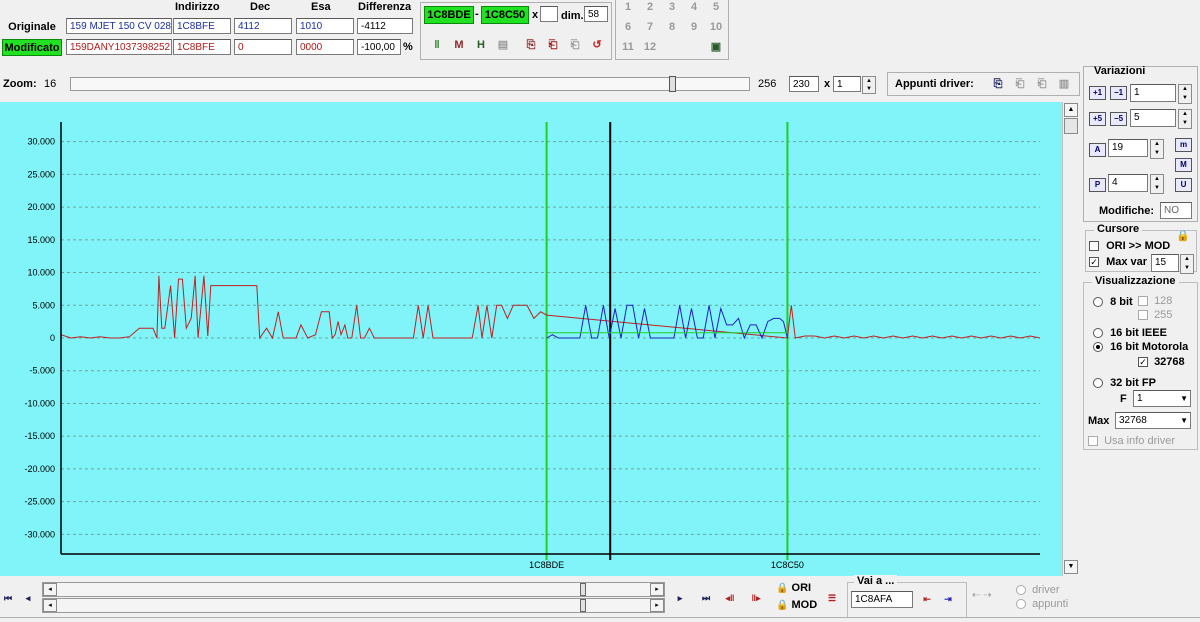 This screenshot has width=1200, height=622. What do you see at coordinates (1153, 420) in the screenshot?
I see `max-select: 32768 ▼` at bounding box center [1153, 420].